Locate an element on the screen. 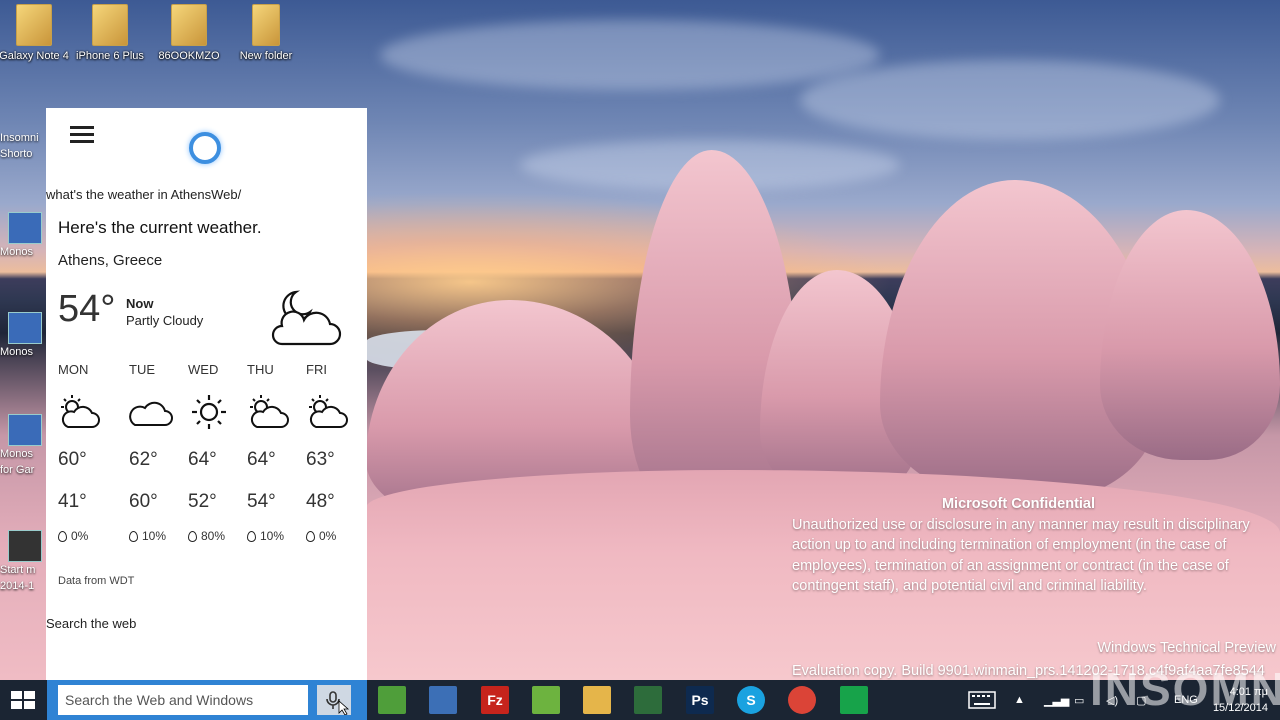 The width and height of the screenshot is (1280, 720). desktop-icon-new-folder: New folder is located at coordinates (266, 33).